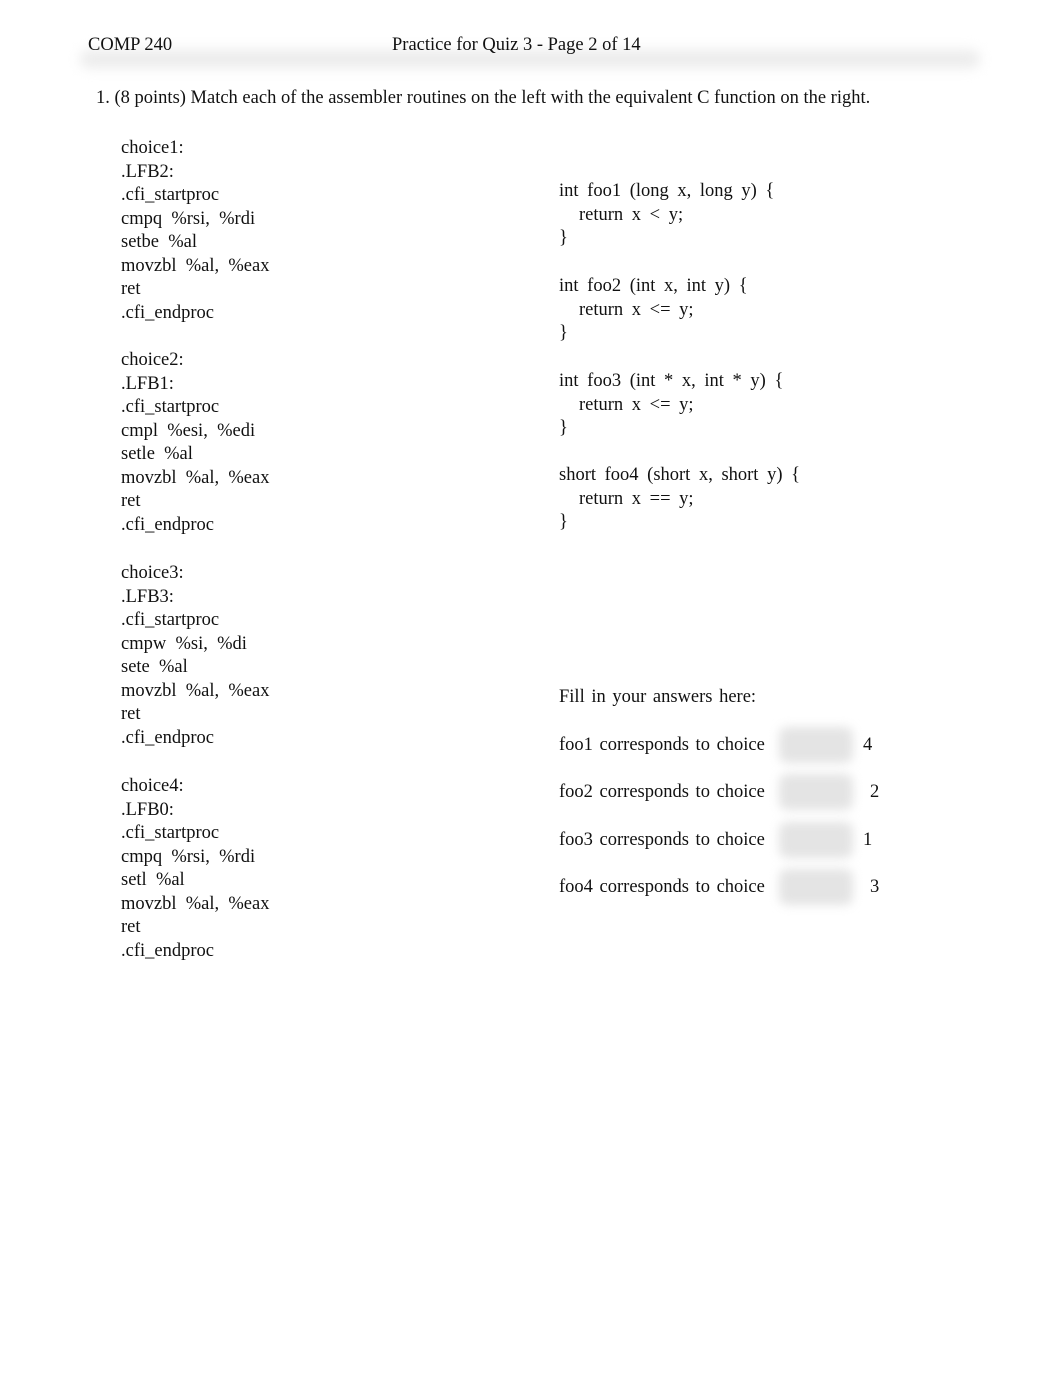  I want to click on c-signature: int foo2 (int x, int y) {, so click(653, 286).